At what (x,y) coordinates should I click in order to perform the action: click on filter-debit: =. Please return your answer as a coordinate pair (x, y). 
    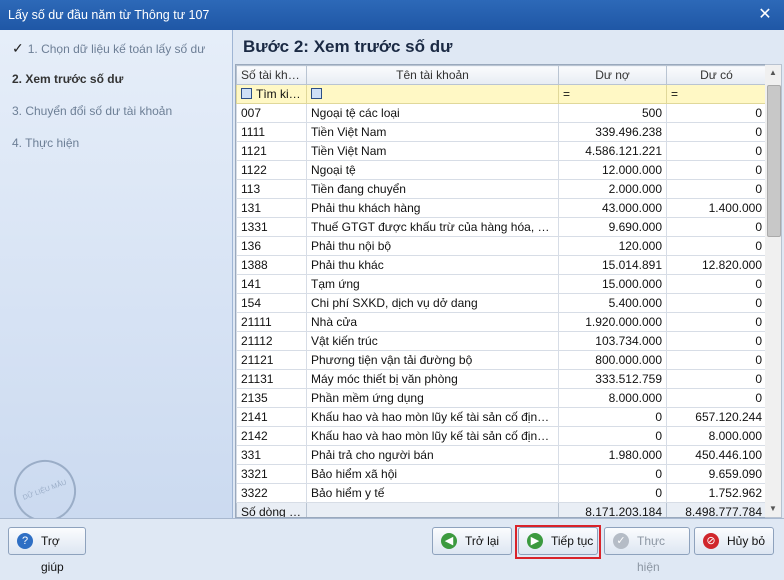
    Looking at the image, I should click on (612, 94).